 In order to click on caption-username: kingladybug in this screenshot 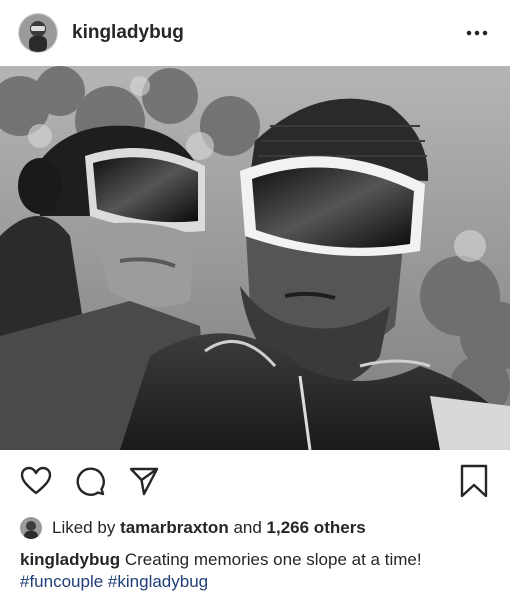, I will do `click(70, 559)`.